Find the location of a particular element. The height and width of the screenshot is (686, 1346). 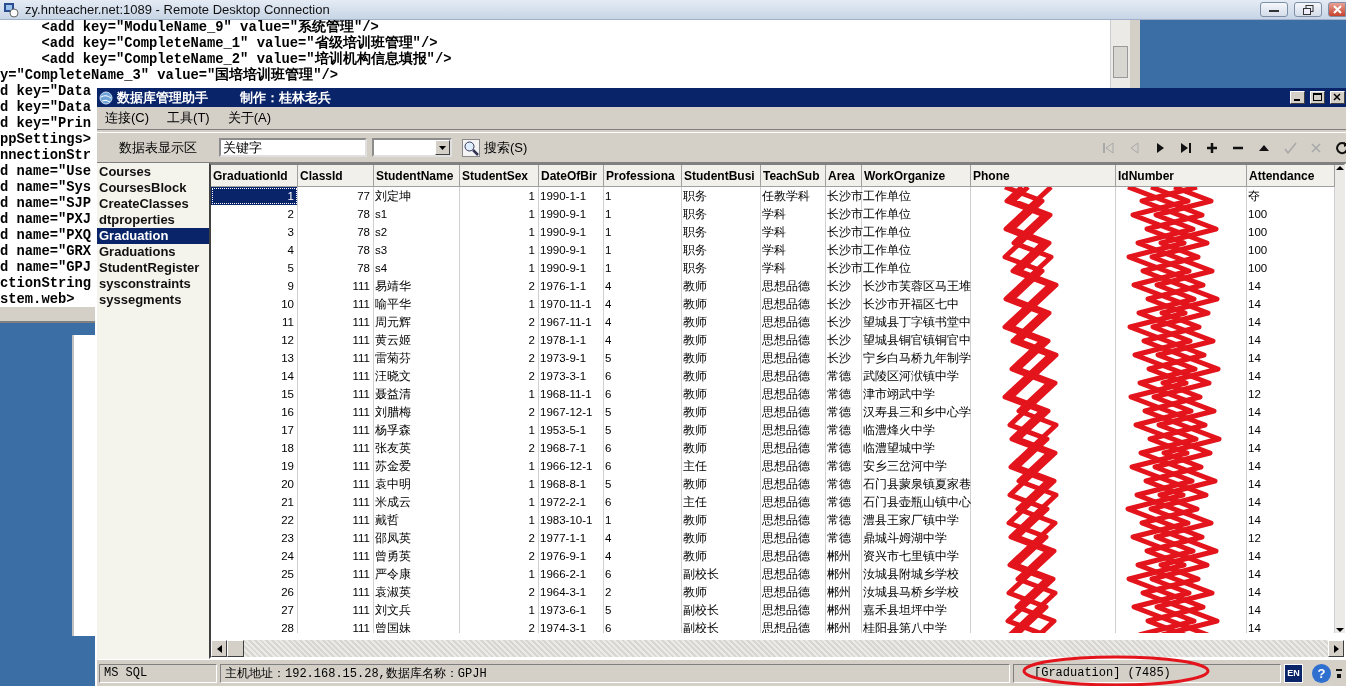

table-cell: 25 is located at coordinates (254, 574).